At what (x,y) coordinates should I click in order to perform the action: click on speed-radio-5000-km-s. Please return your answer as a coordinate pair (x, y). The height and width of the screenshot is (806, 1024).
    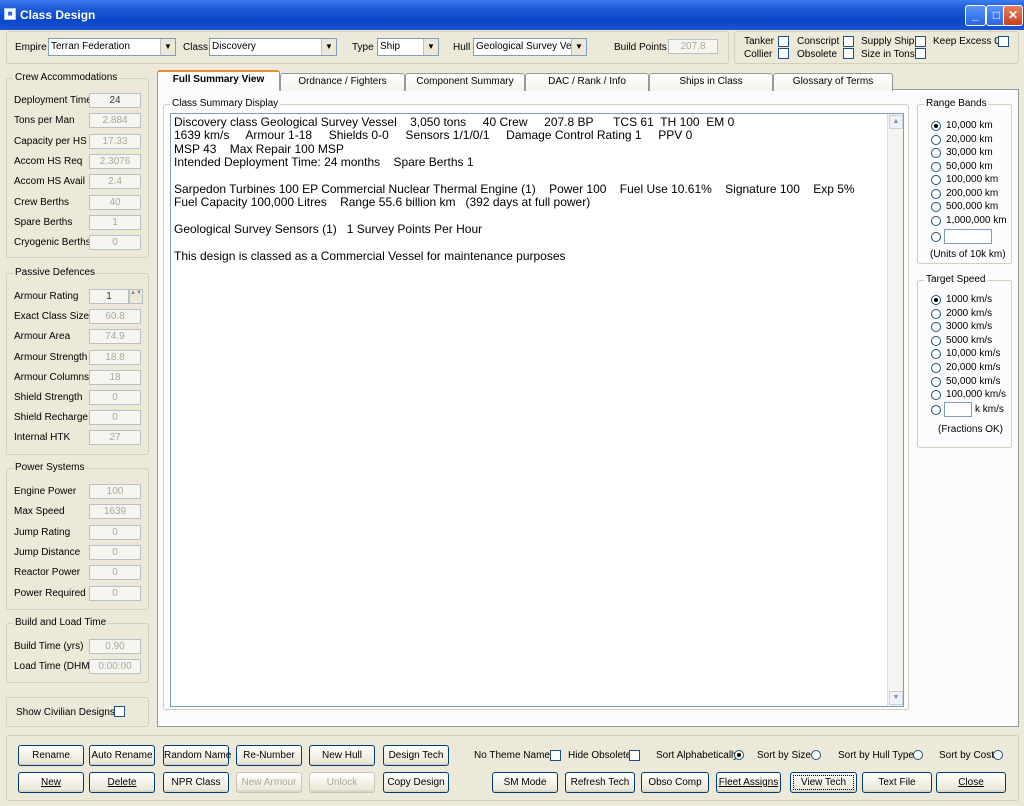
    Looking at the image, I should click on (936, 340).